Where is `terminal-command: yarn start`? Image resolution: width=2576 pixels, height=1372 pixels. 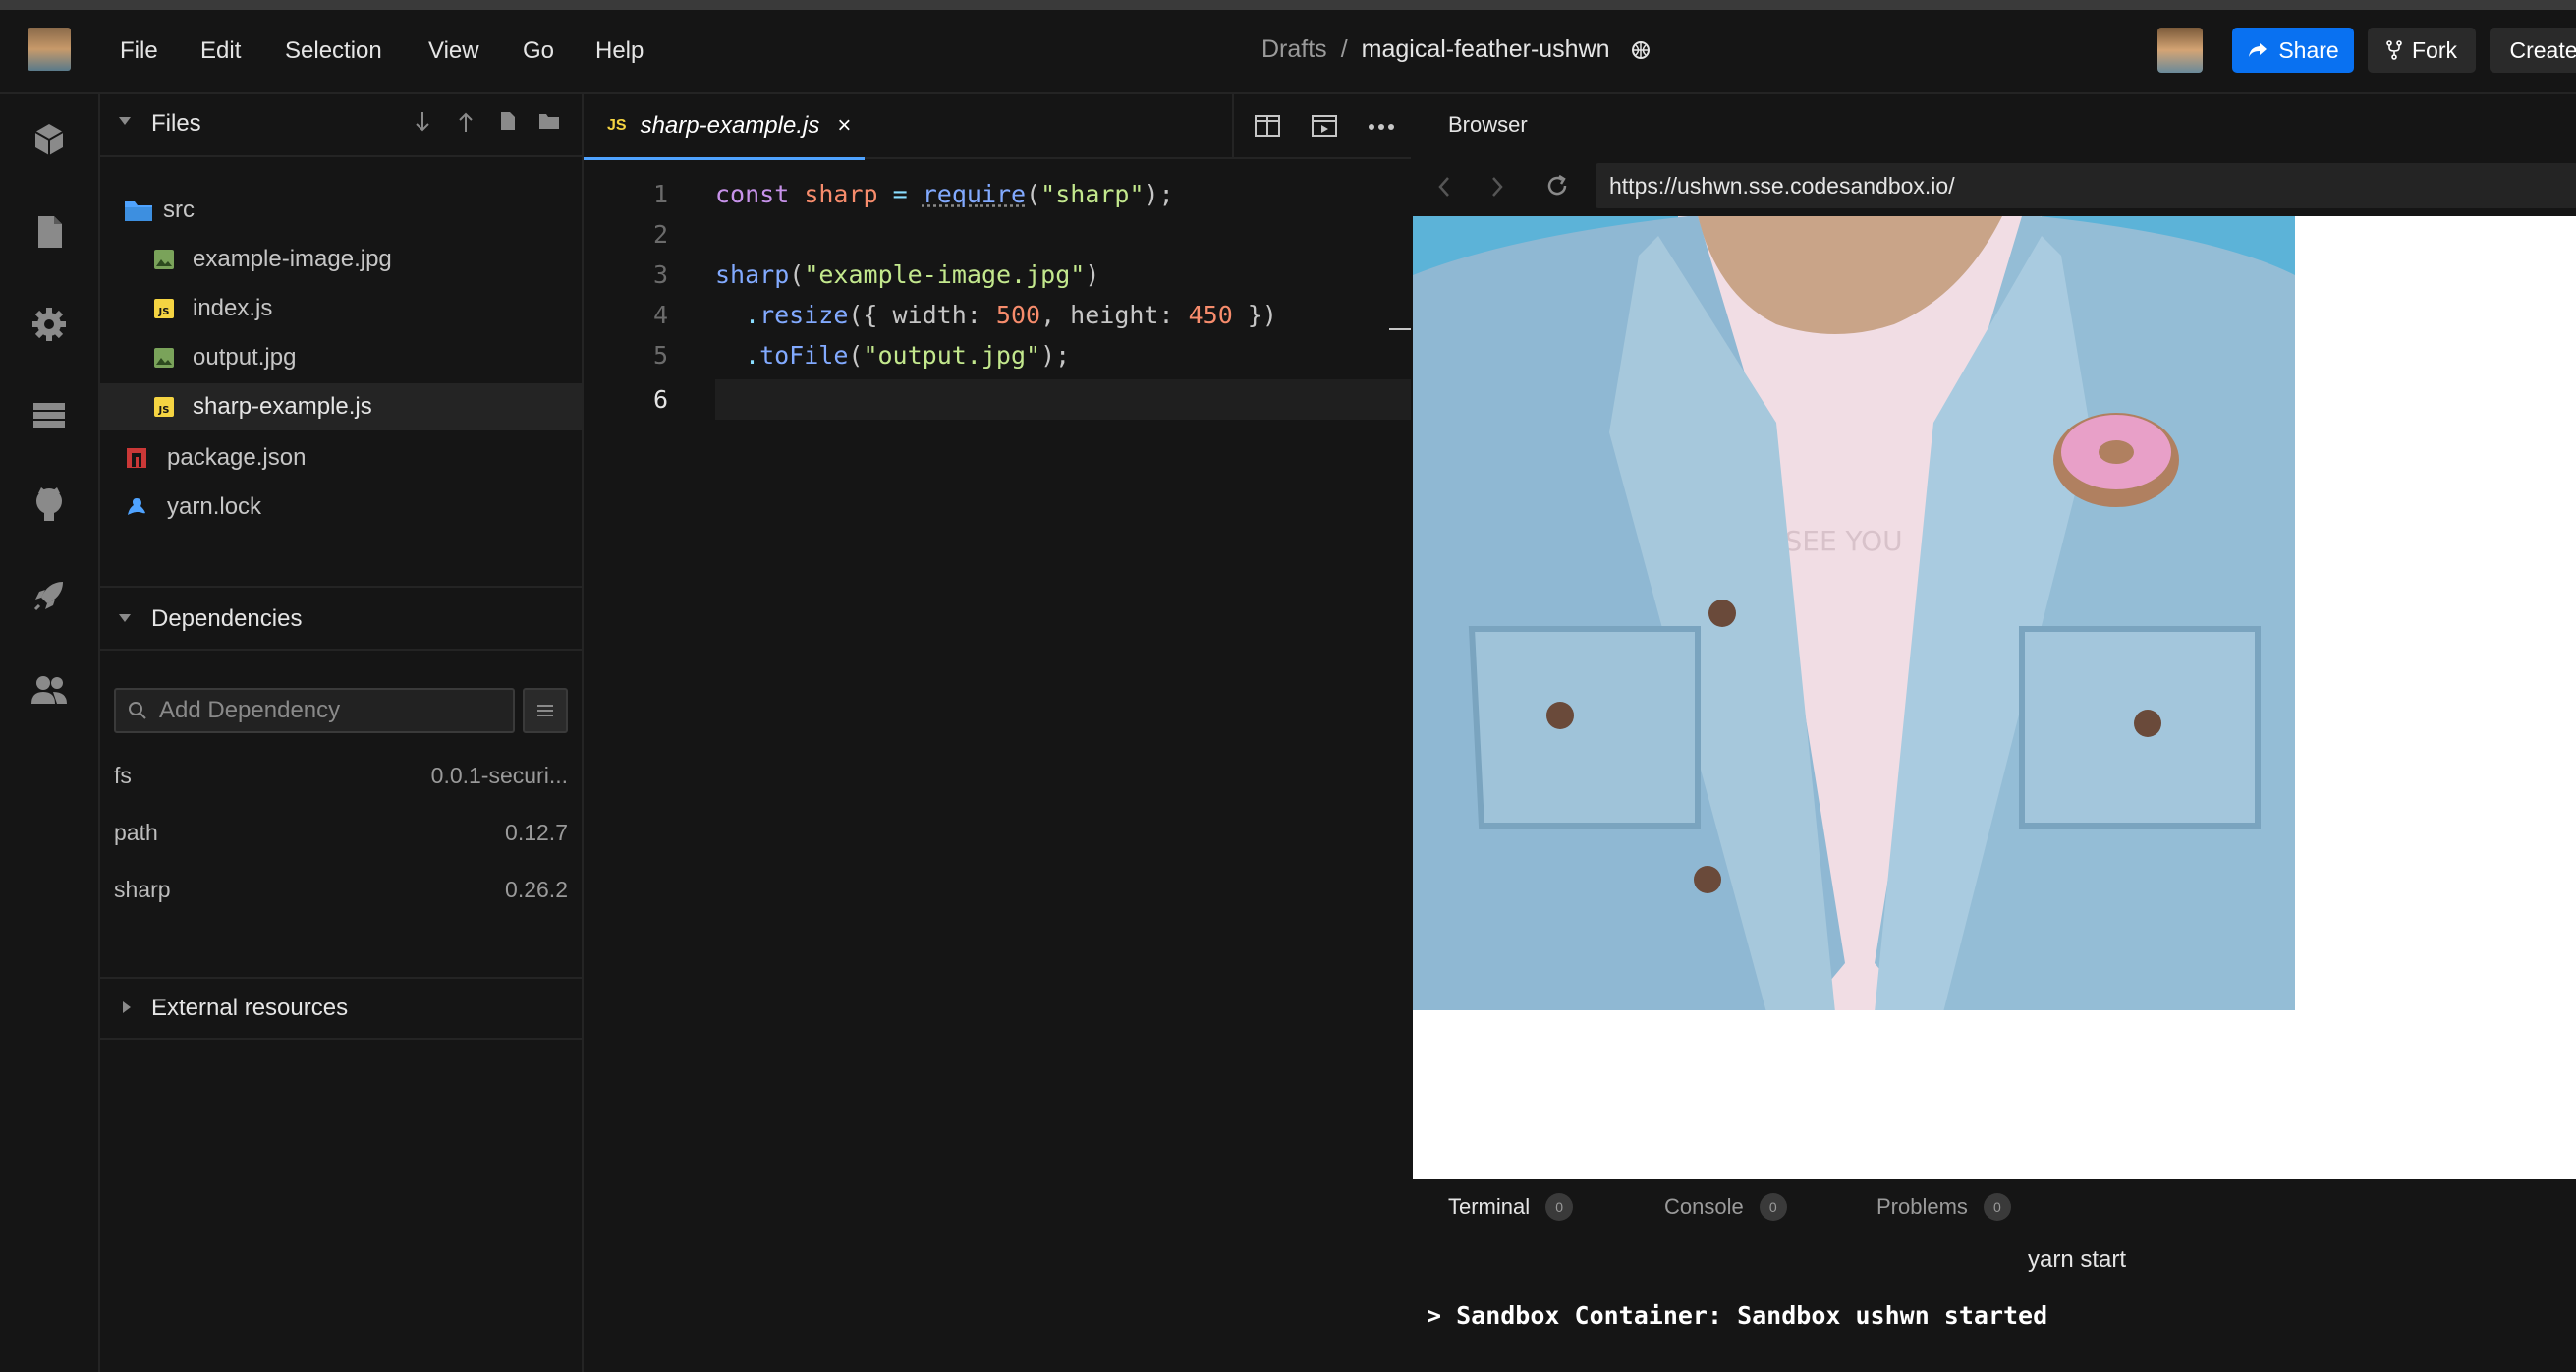
terminal-command: yarn start is located at coordinates (2077, 1260).